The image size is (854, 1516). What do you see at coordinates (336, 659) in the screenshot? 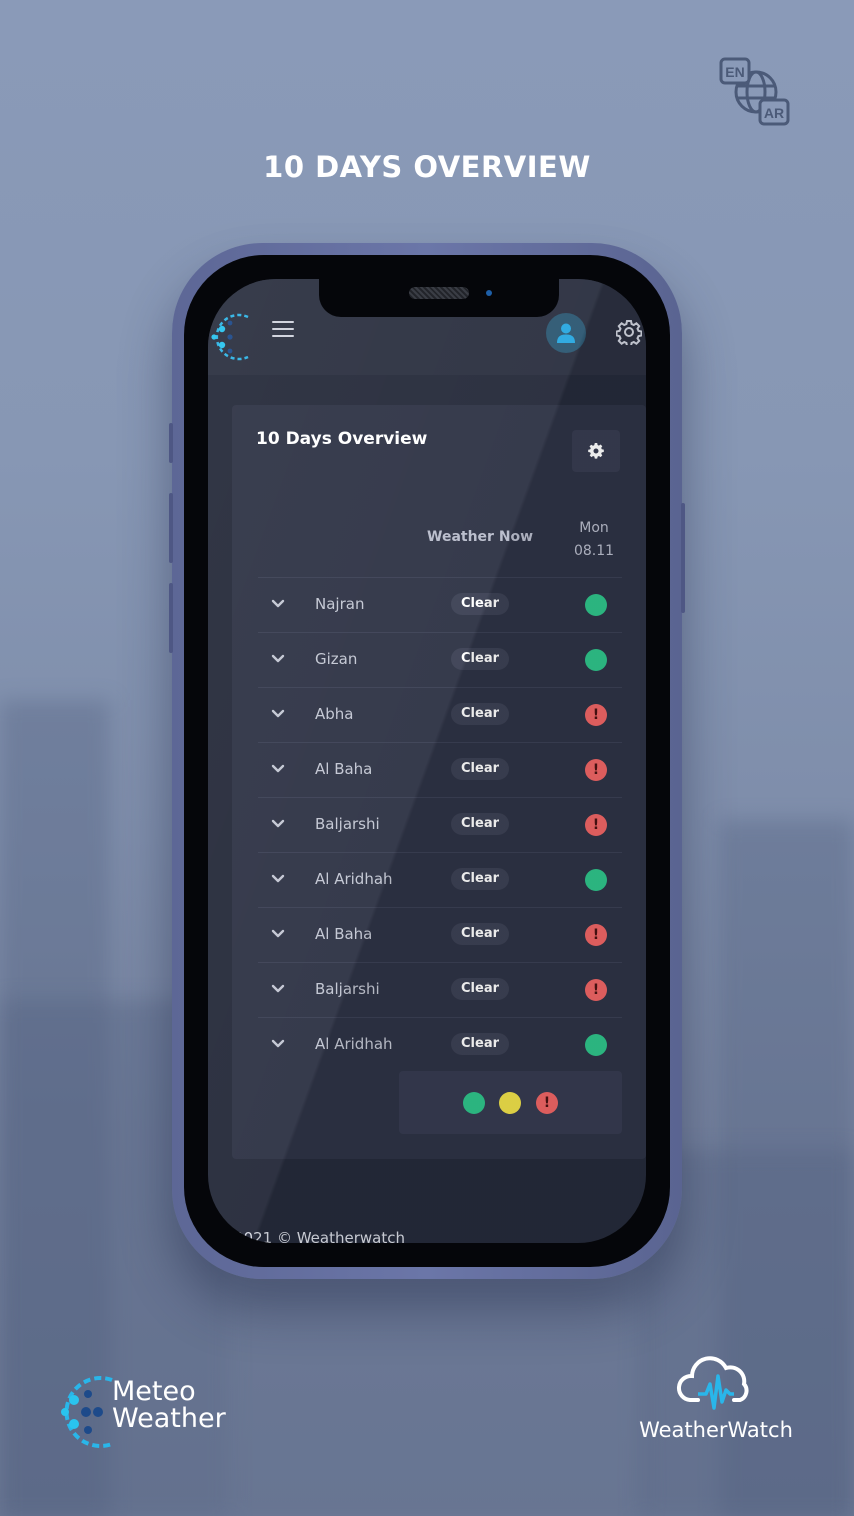
I see `city-name: Gizan` at bounding box center [336, 659].